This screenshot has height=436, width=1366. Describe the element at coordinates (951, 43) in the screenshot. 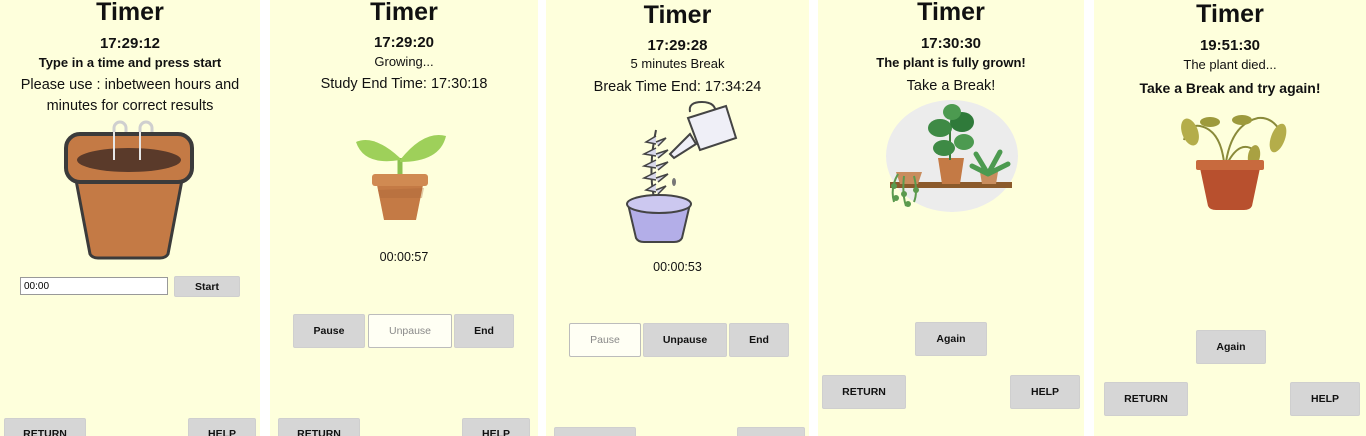

I see `current-time: 17:30:30` at that location.